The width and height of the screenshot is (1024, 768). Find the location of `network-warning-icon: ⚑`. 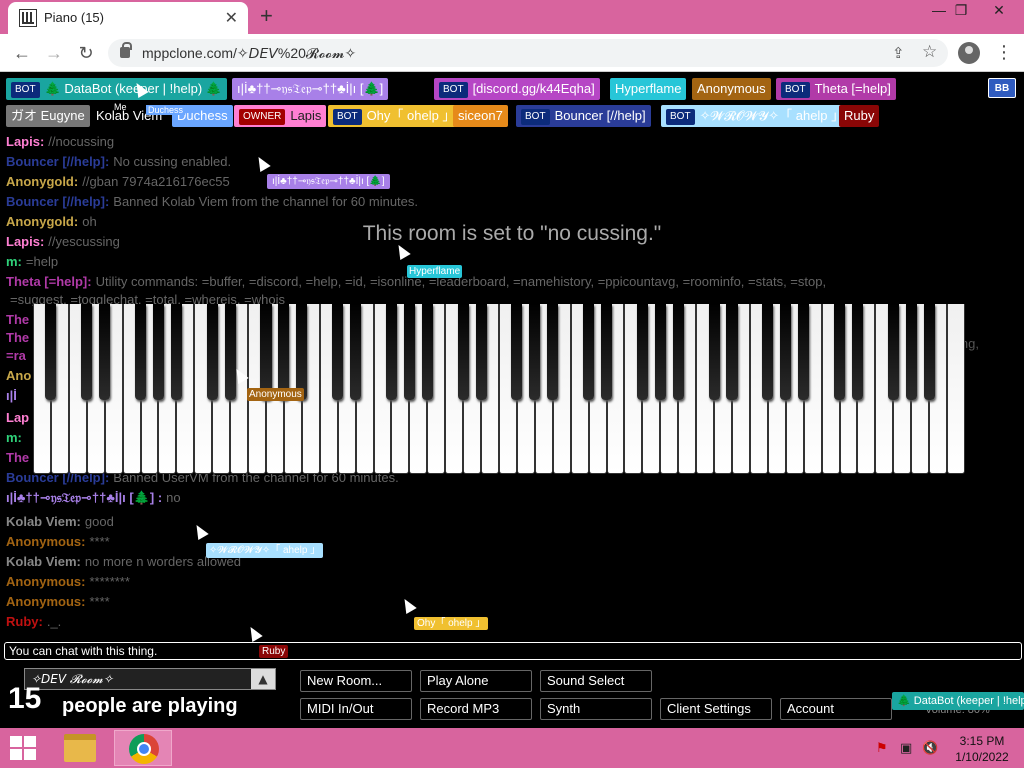

network-warning-icon: ⚑ is located at coordinates (882, 748).